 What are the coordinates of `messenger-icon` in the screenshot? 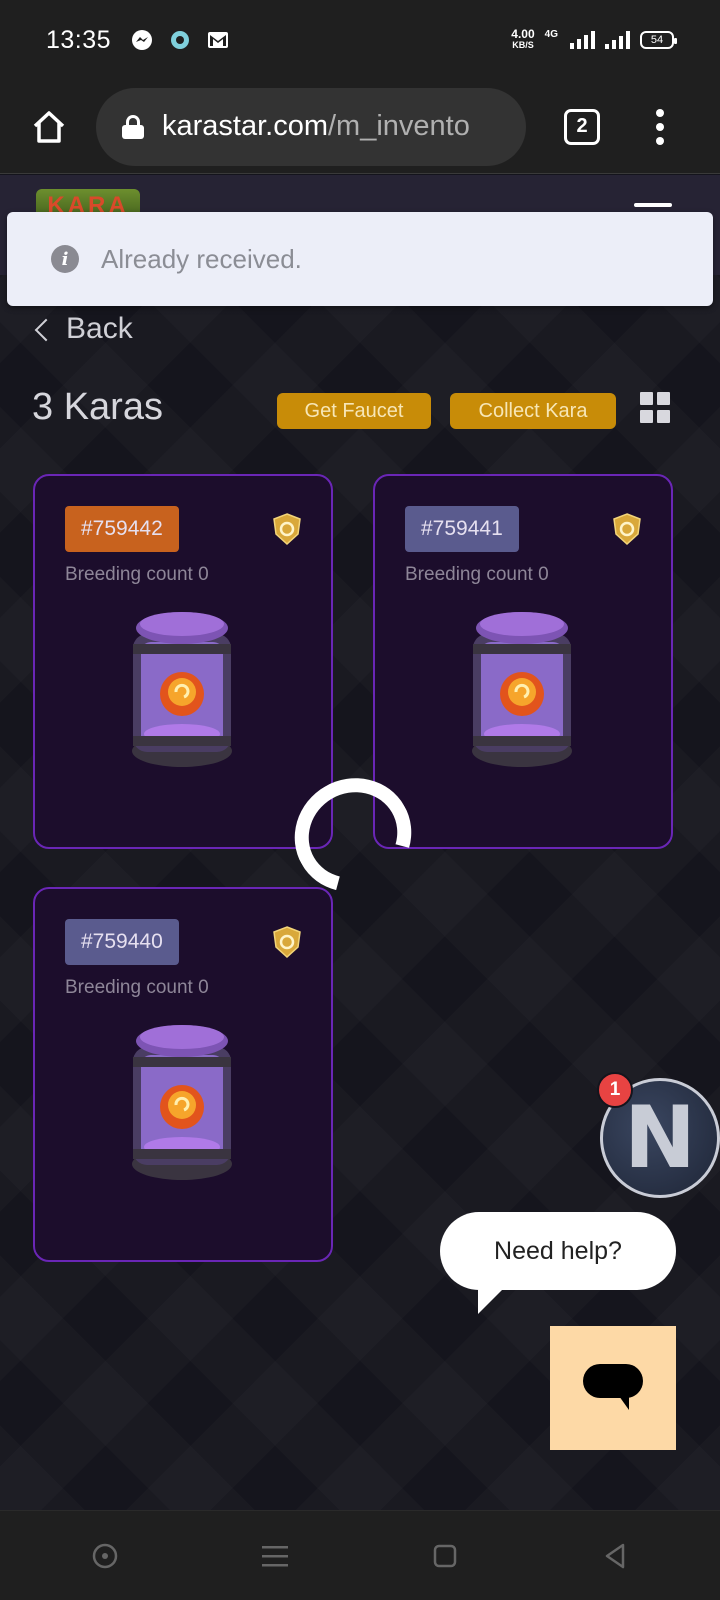 It's located at (142, 40).